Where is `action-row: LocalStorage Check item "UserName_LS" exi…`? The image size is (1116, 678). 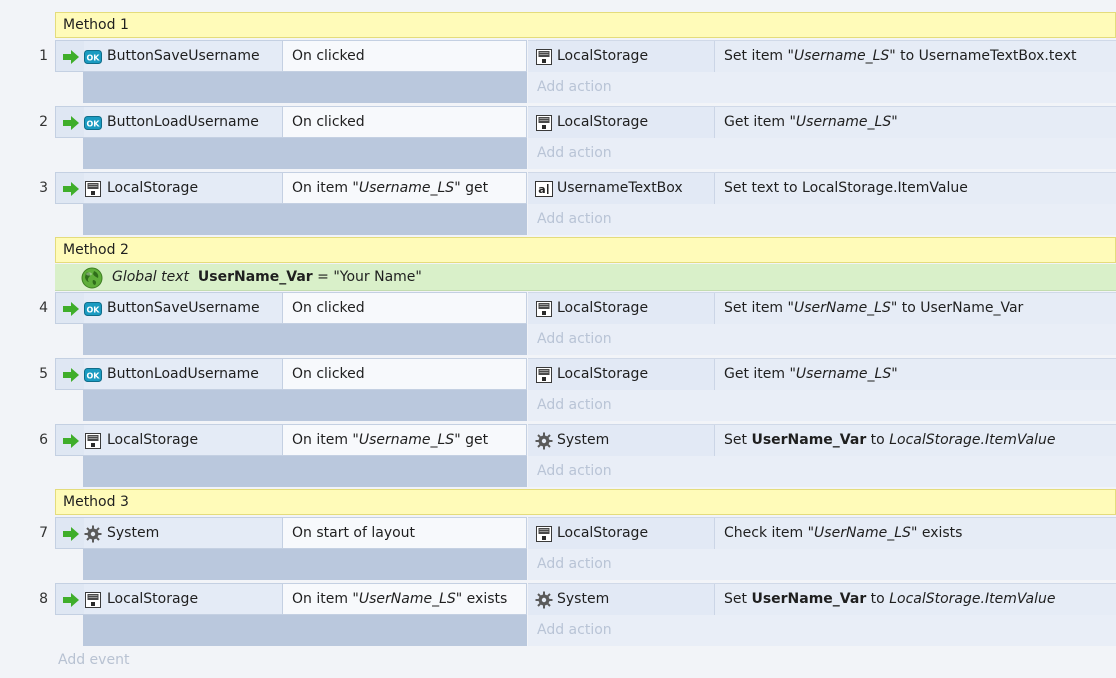 action-row: LocalStorage Check item "UserName_LS" exi… is located at coordinates (822, 533).